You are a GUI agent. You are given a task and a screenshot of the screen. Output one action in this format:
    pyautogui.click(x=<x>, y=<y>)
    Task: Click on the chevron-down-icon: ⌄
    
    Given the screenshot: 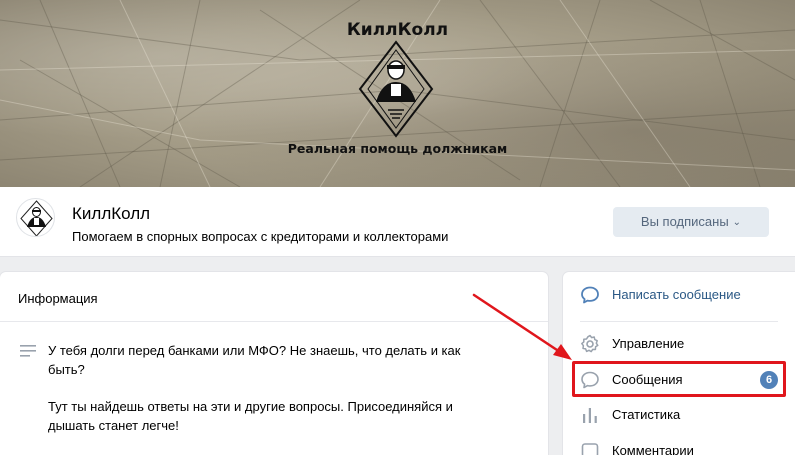 What is the action you would take?
    pyautogui.click(x=737, y=222)
    